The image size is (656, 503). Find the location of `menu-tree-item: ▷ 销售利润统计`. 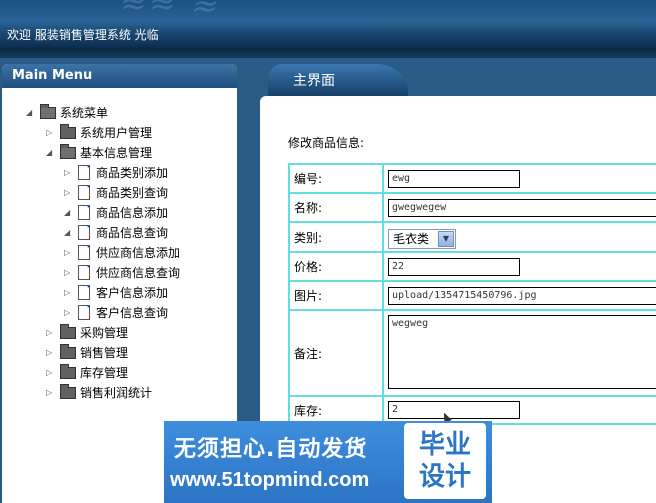

menu-tree-item: ▷ 销售利润统计 is located at coordinates (141, 393).